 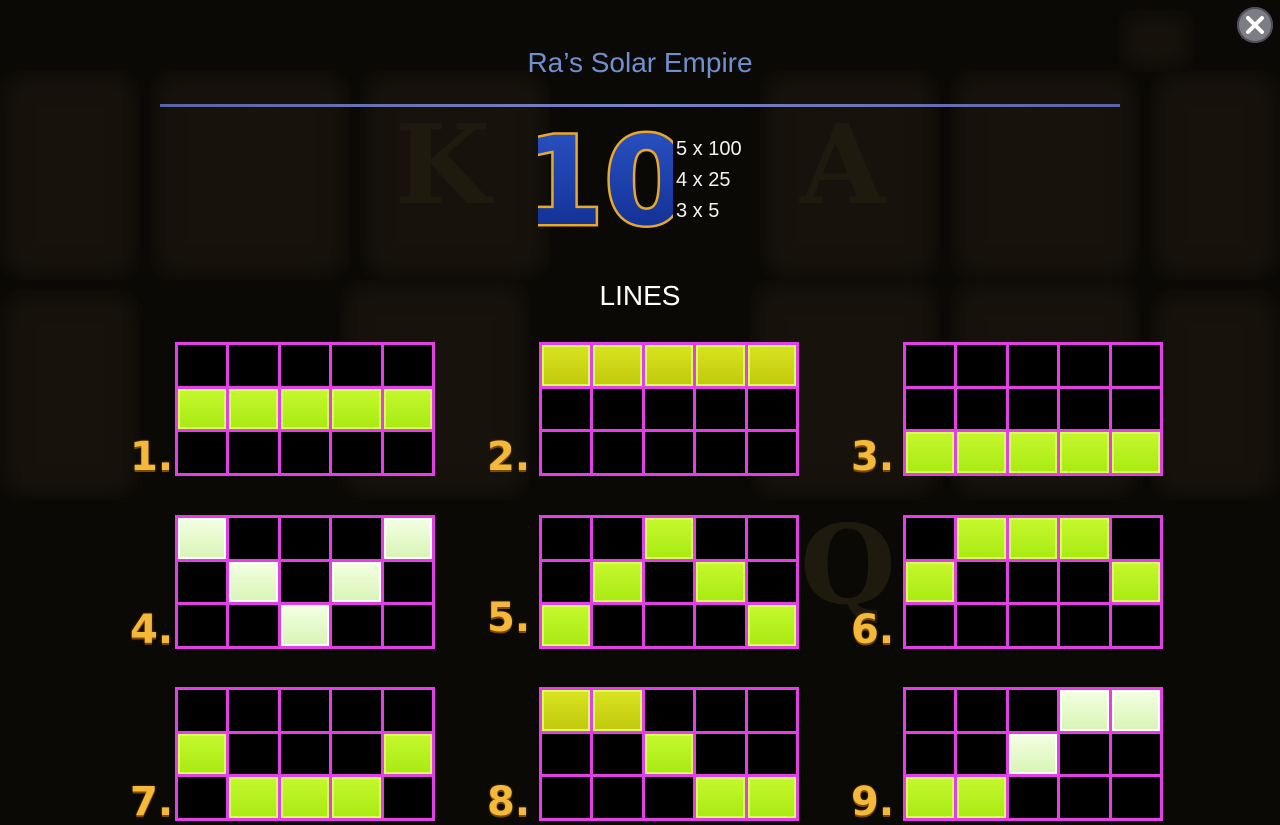 I want to click on symbol-payouts: 5 x 100 4 x 25 3 x 5, so click(x=709, y=180).